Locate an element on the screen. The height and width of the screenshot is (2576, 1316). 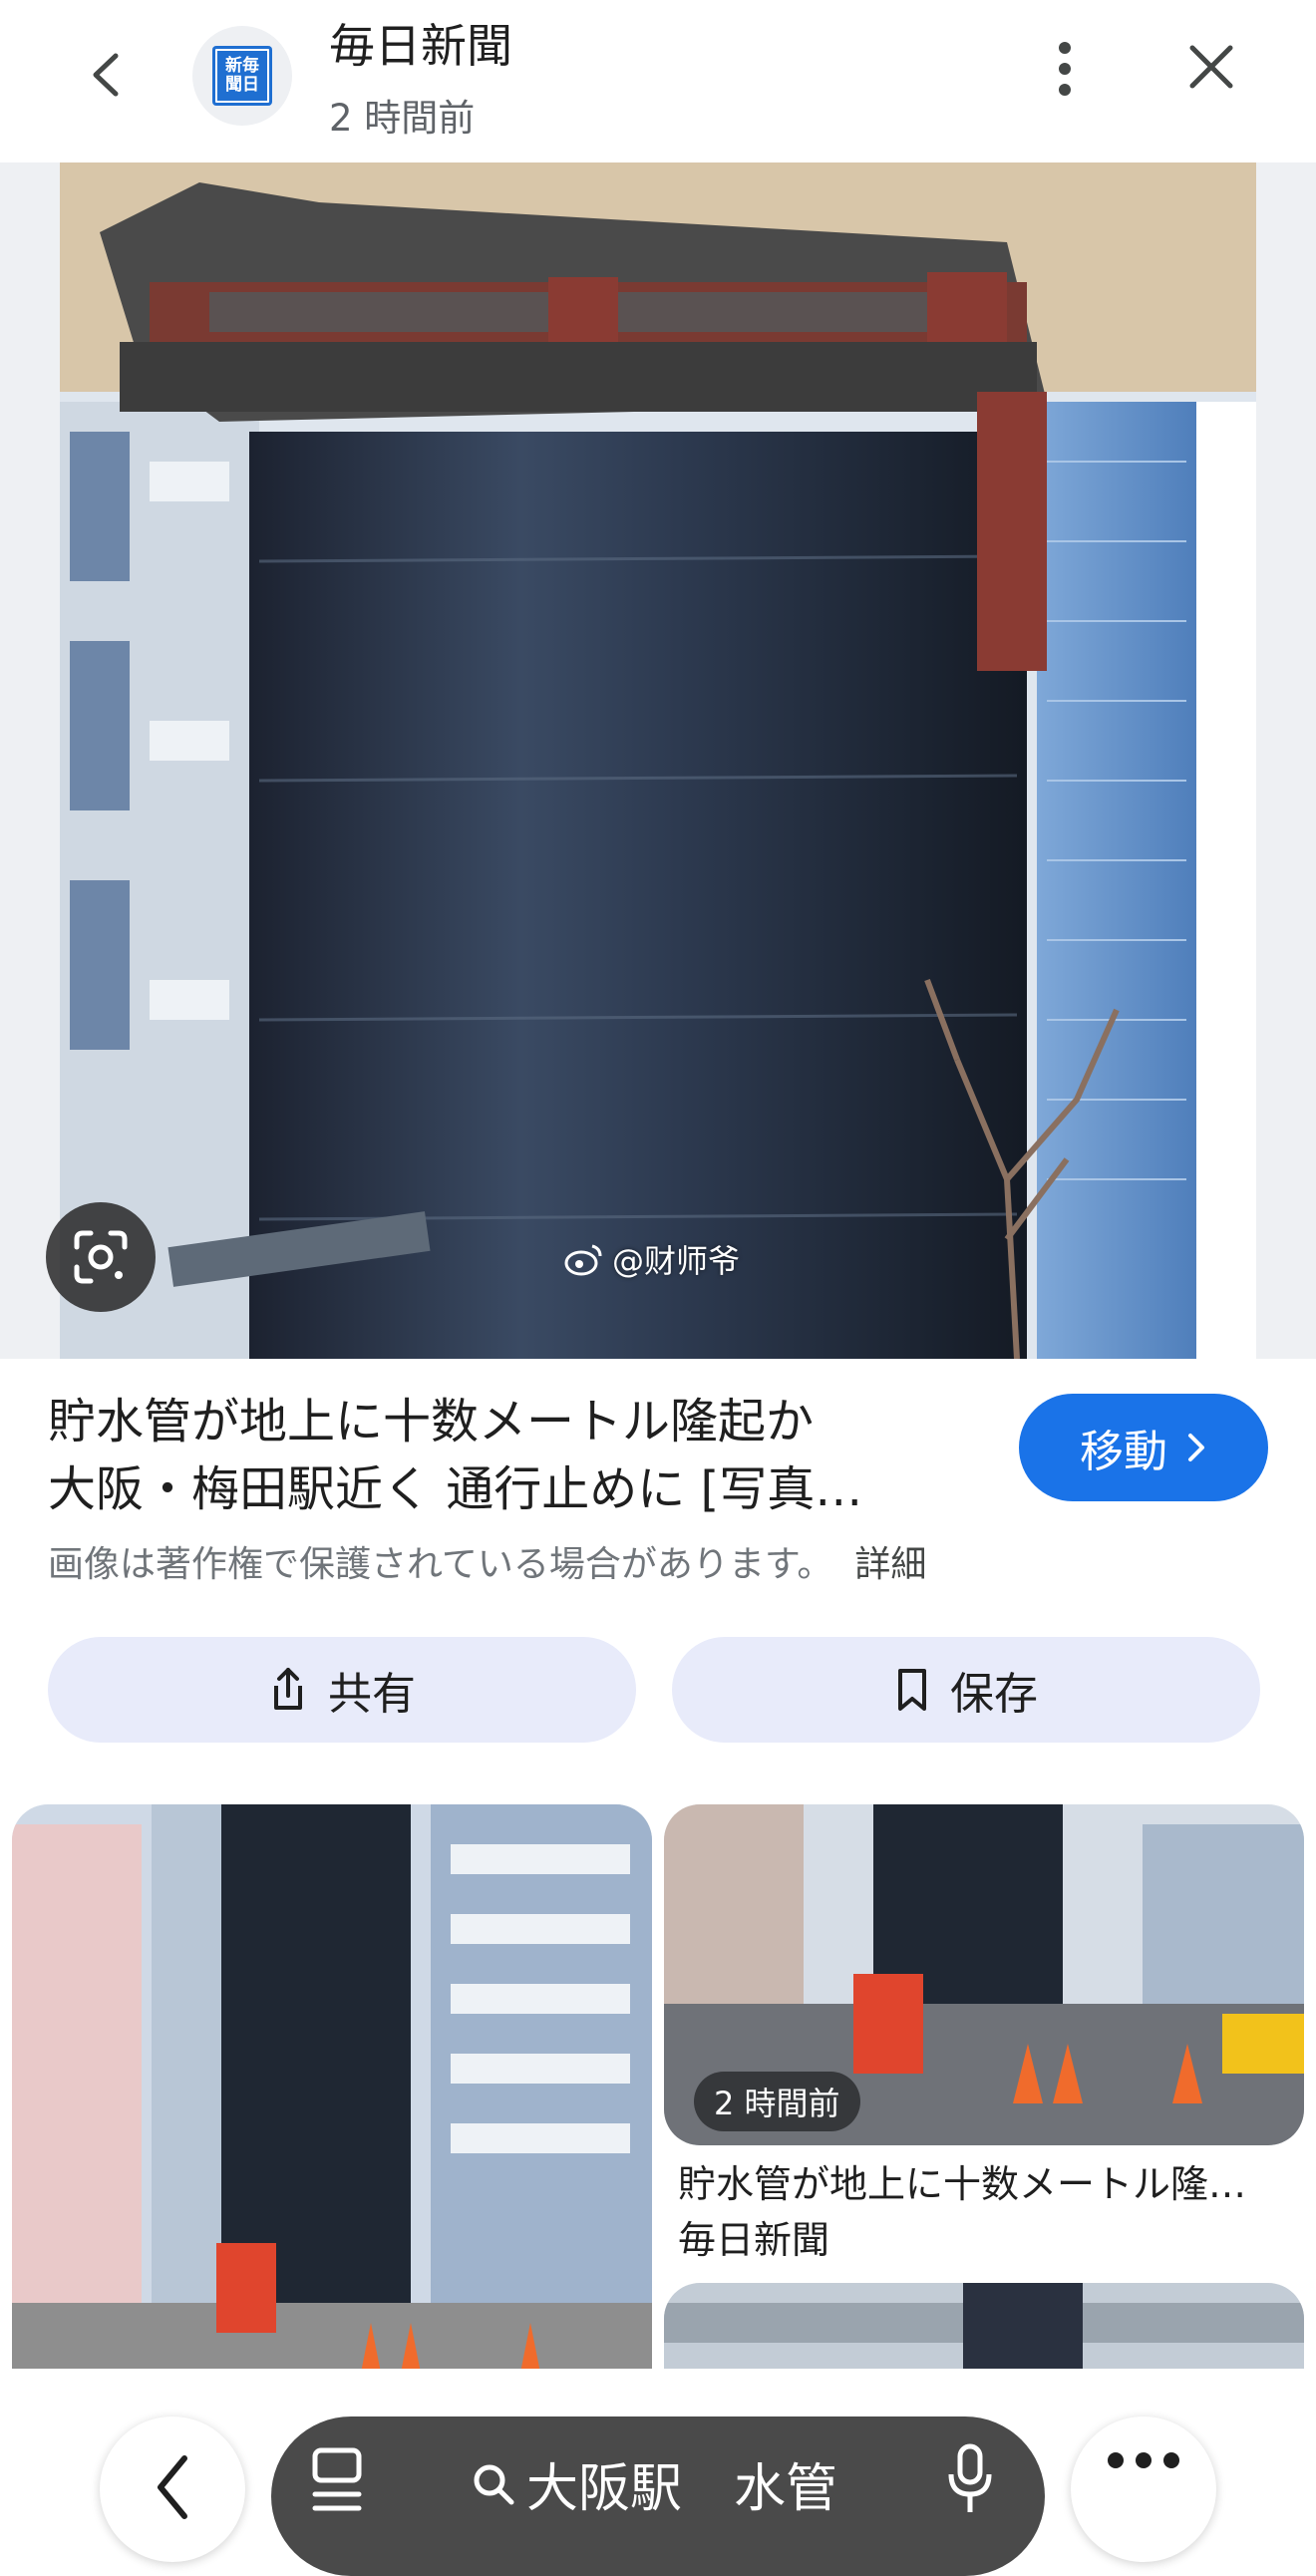
top-bar: 新毎 聞日 毎日新聞 2 時間前 is located at coordinates (658, 81).